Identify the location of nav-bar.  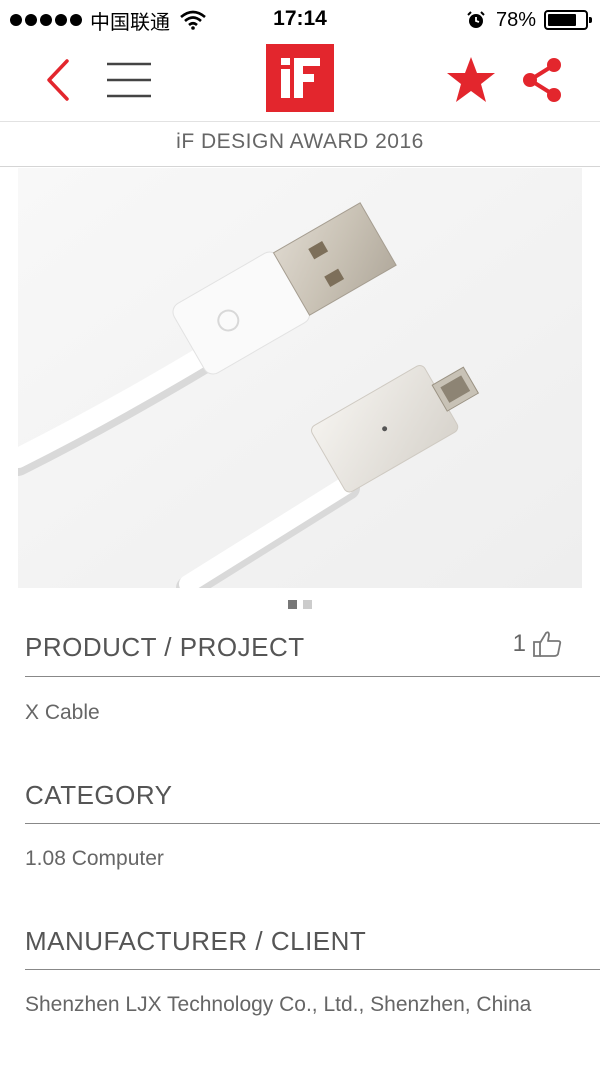
(300, 81).